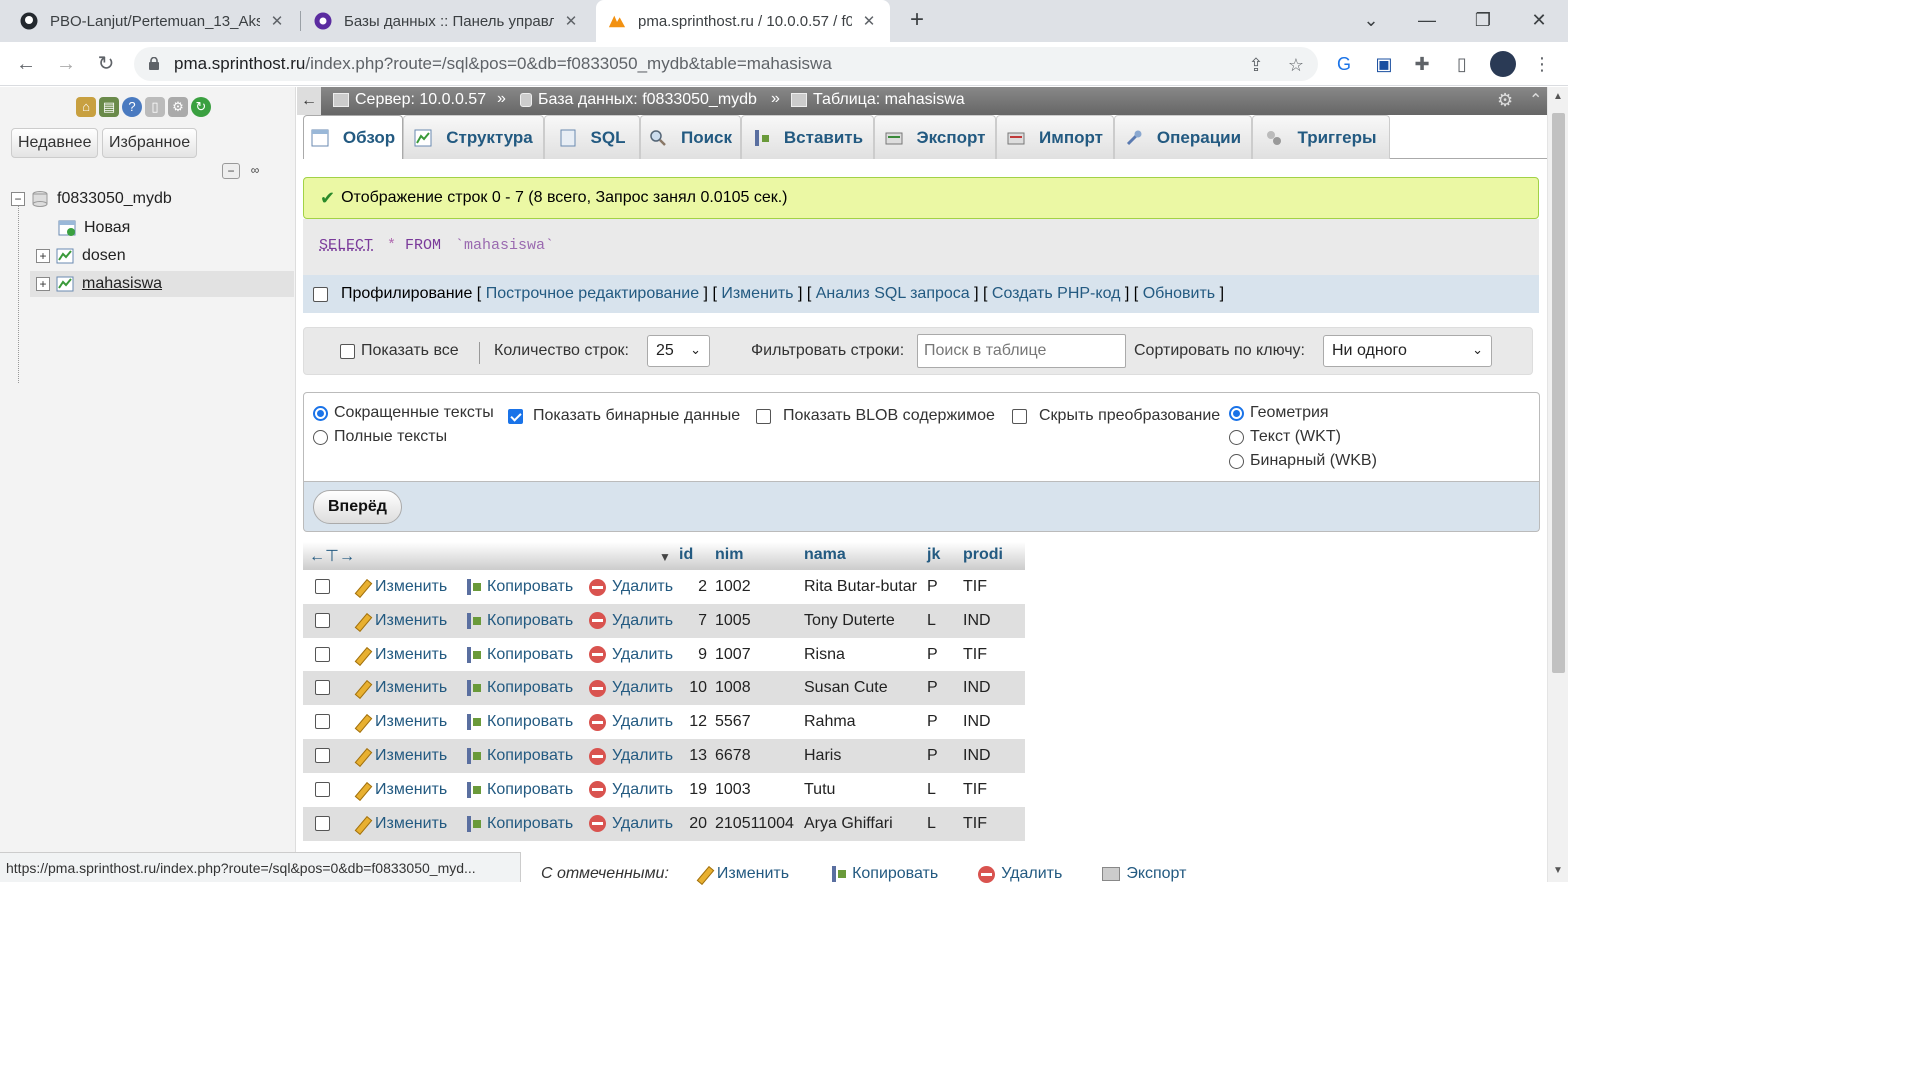 This screenshot has height=1080, width=1920. What do you see at coordinates (1505, 100) in the screenshot?
I see `settings-gear-icon: ⚙` at bounding box center [1505, 100].